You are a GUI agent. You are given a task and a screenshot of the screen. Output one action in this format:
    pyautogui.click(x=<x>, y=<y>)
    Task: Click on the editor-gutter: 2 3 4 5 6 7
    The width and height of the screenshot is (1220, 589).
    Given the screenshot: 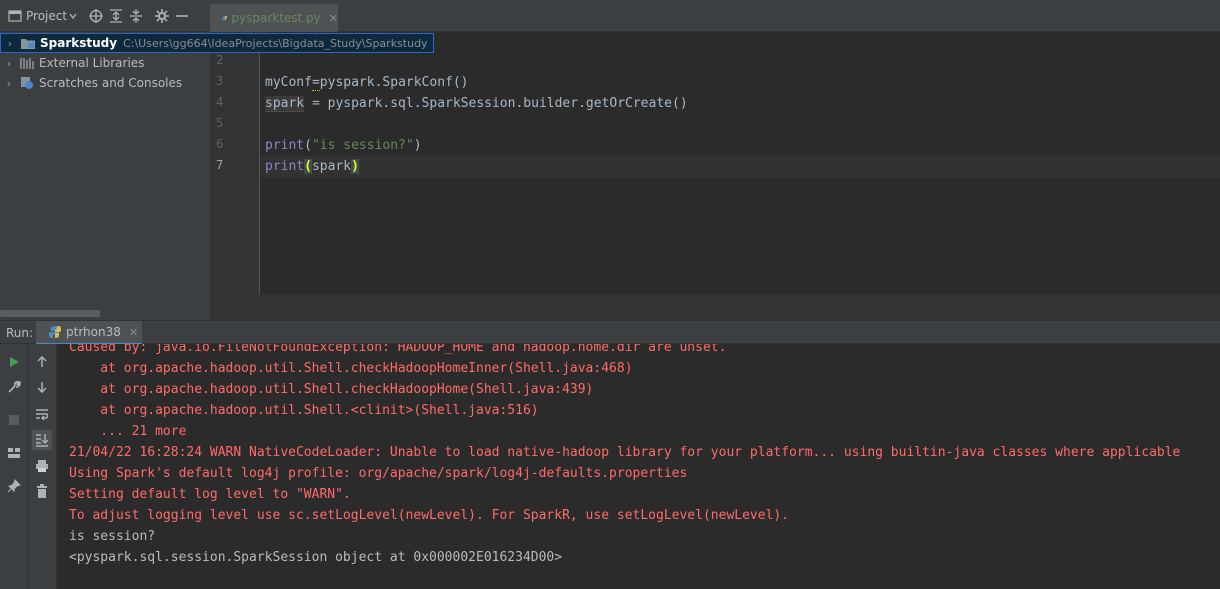 What is the action you would take?
    pyautogui.click(x=235, y=163)
    